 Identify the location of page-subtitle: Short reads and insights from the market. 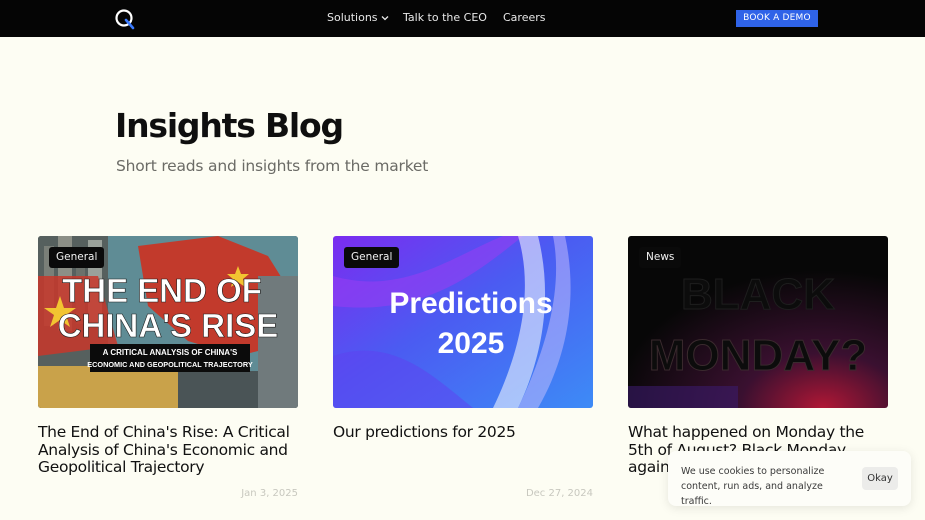
(272, 166).